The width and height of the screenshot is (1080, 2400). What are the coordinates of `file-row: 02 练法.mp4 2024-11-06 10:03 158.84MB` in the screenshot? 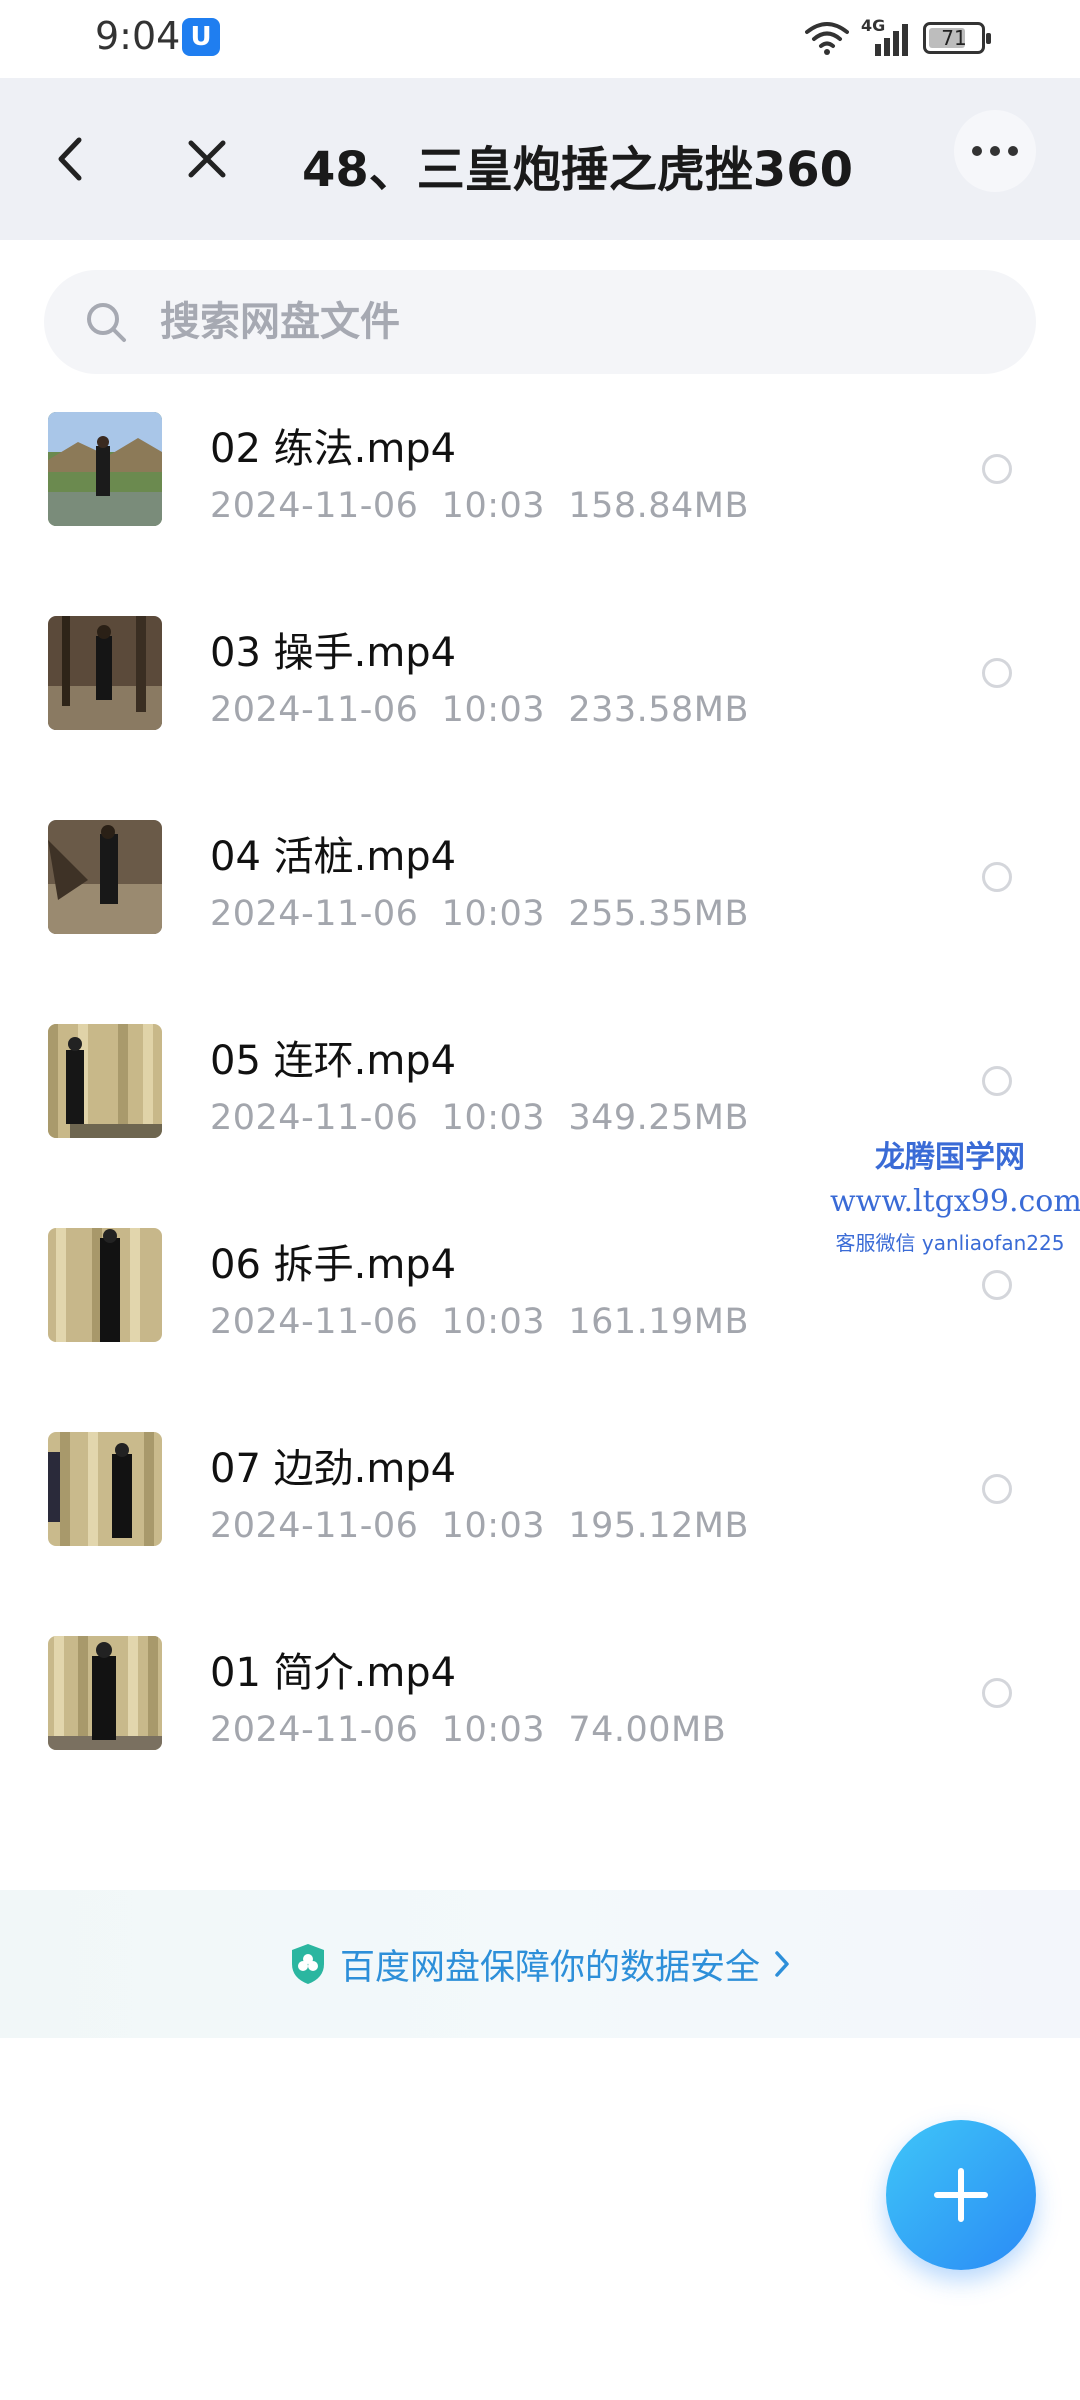 It's located at (540, 506).